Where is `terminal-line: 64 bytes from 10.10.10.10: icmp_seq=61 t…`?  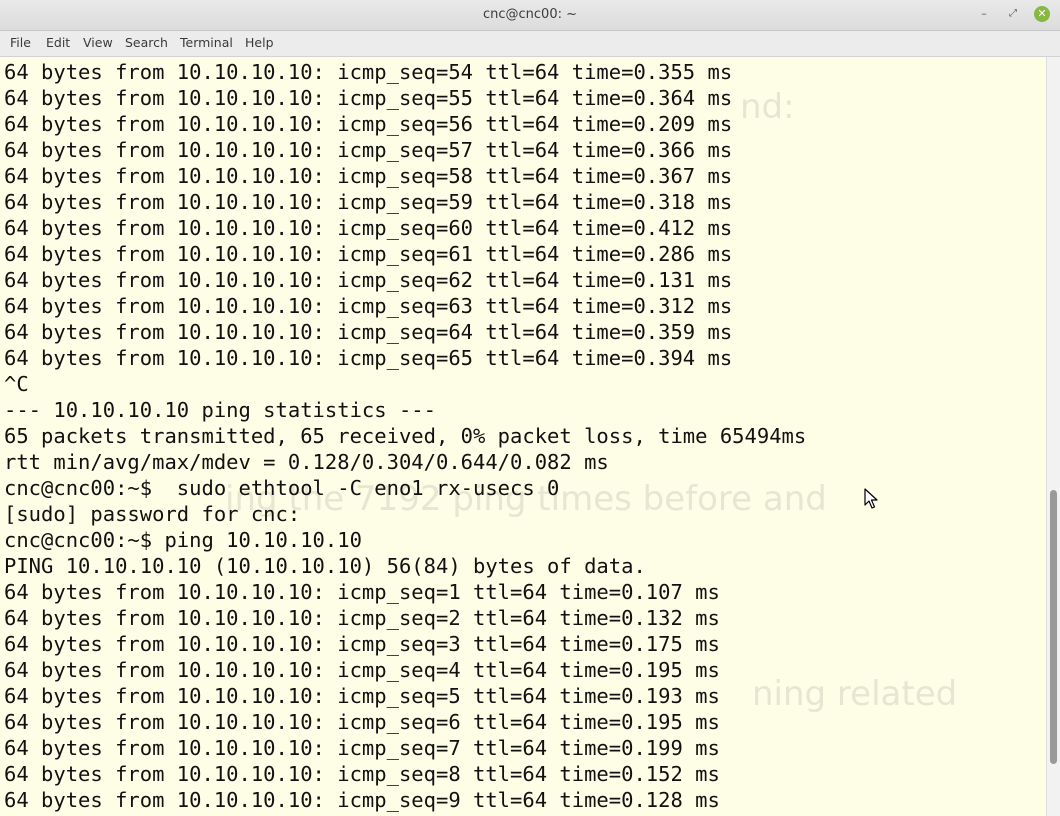 terminal-line: 64 bytes from 10.10.10.10: icmp_seq=61 t… is located at coordinates (368, 254).